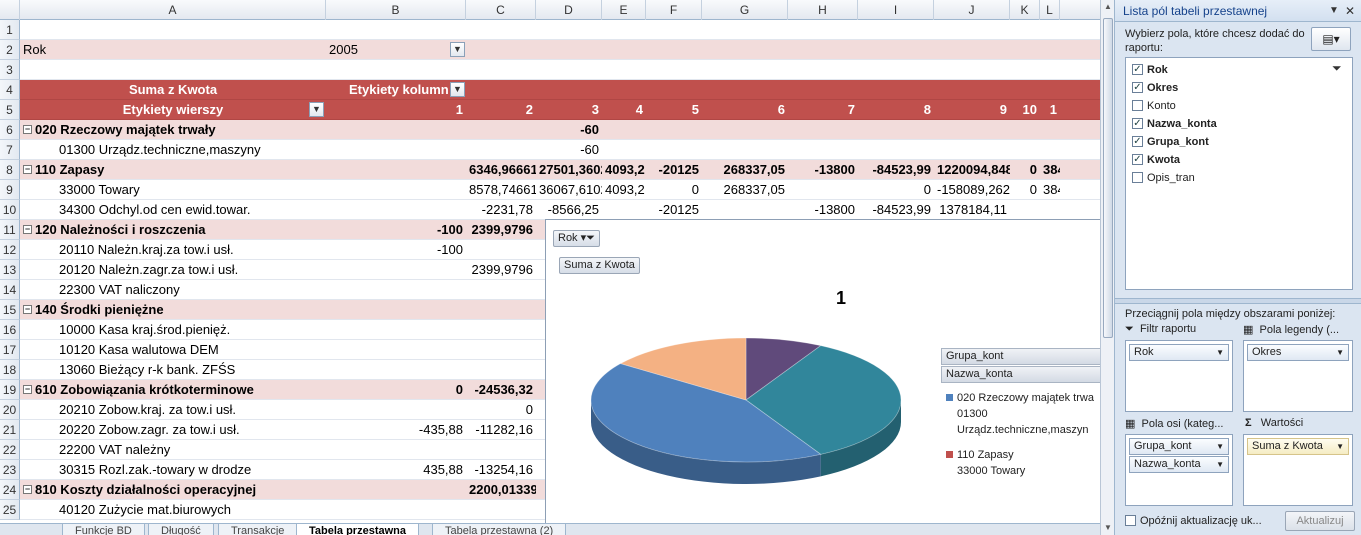  I want to click on row-label-cell: 01300 Urządz.techniczne,maszyny, so click(173, 150).